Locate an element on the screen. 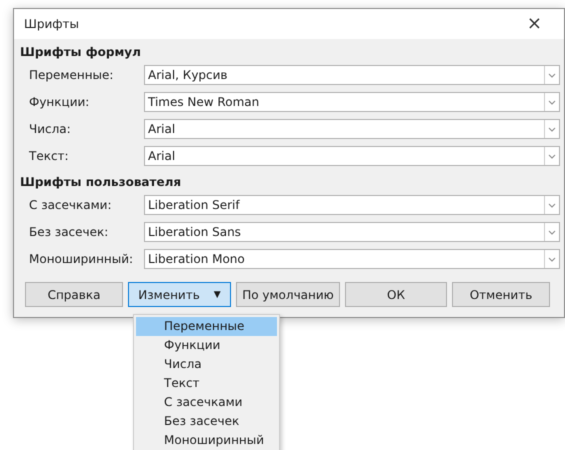  dialog-button: По умолчанию is located at coordinates (288, 294).